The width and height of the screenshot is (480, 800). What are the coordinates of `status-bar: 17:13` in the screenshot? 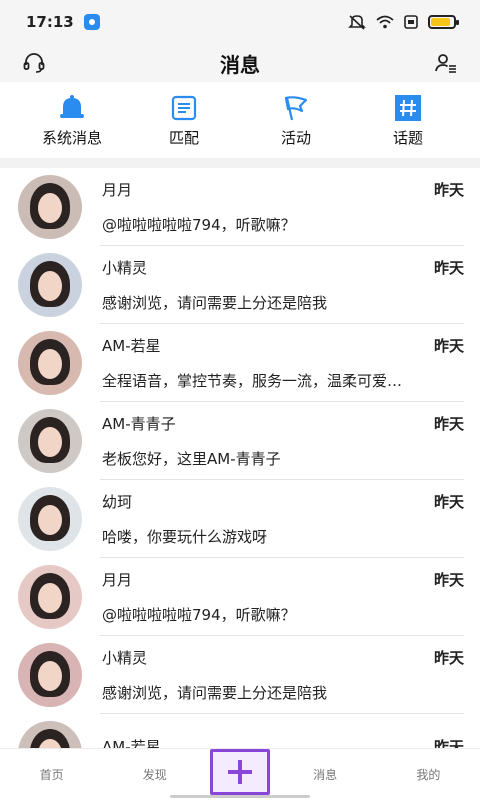 It's located at (240, 22).